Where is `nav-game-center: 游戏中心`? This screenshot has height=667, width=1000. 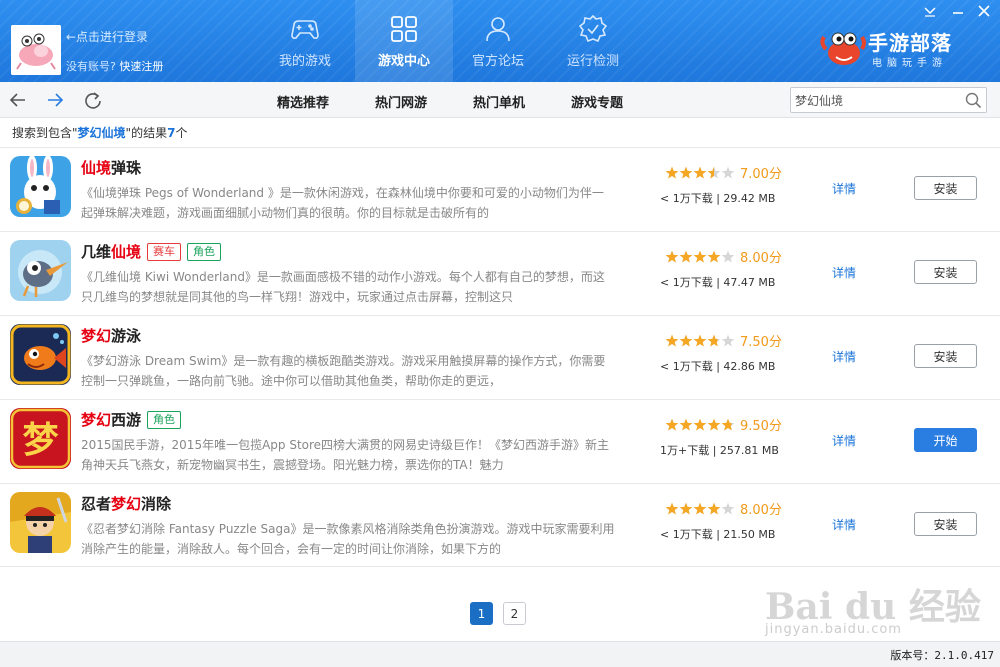
nav-game-center: 游戏中心 is located at coordinates (404, 41).